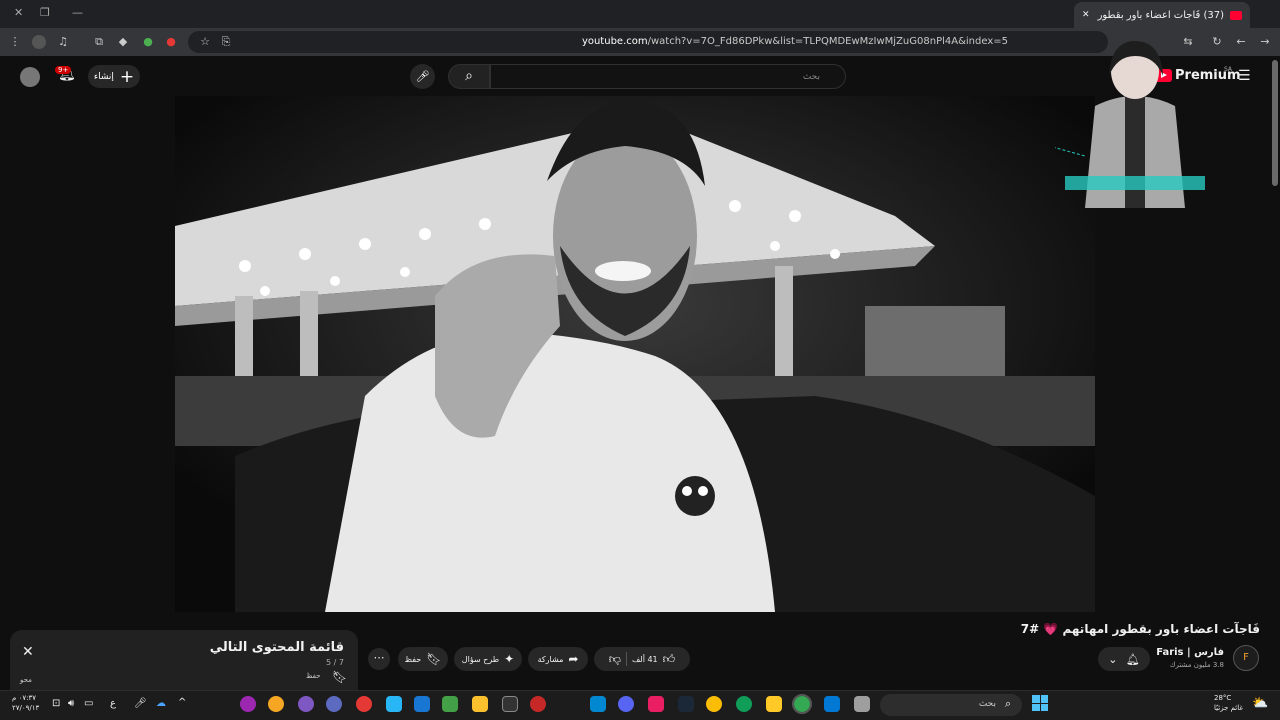  I want to click on weather-widget: 28°C غائم جزئيًا, so click(1228, 703).